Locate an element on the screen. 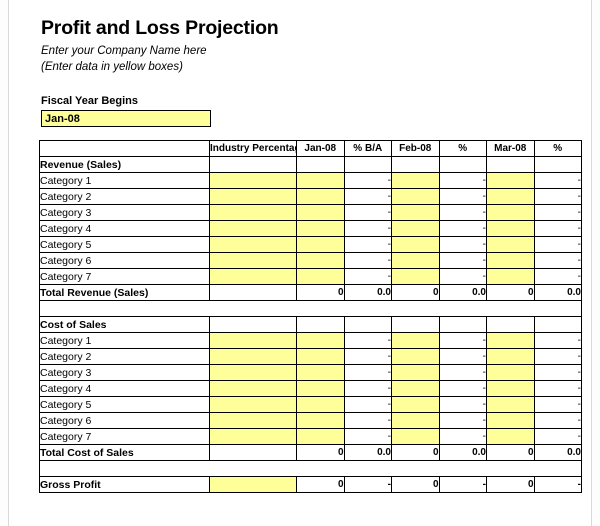 The image size is (600, 526). total-pct-3: 0.0 is located at coordinates (557, 292).